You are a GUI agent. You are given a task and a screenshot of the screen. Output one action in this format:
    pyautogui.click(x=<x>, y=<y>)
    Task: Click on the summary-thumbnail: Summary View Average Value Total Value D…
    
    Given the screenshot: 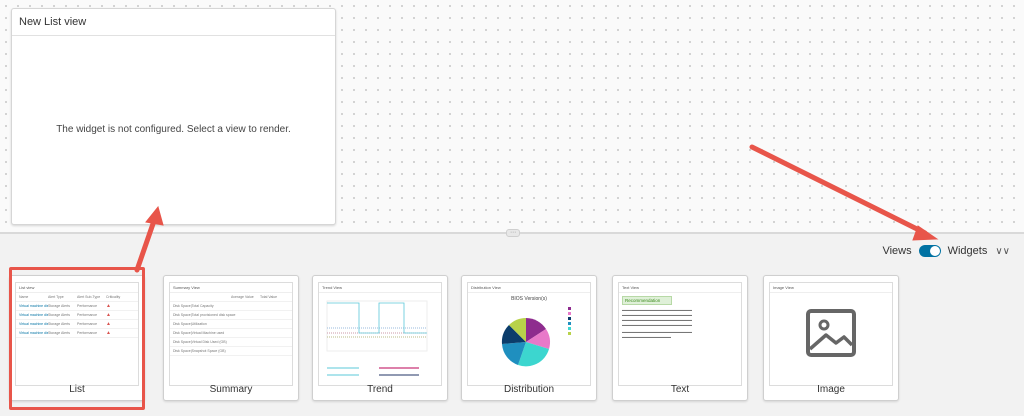 What is the action you would take?
    pyautogui.click(x=231, y=334)
    